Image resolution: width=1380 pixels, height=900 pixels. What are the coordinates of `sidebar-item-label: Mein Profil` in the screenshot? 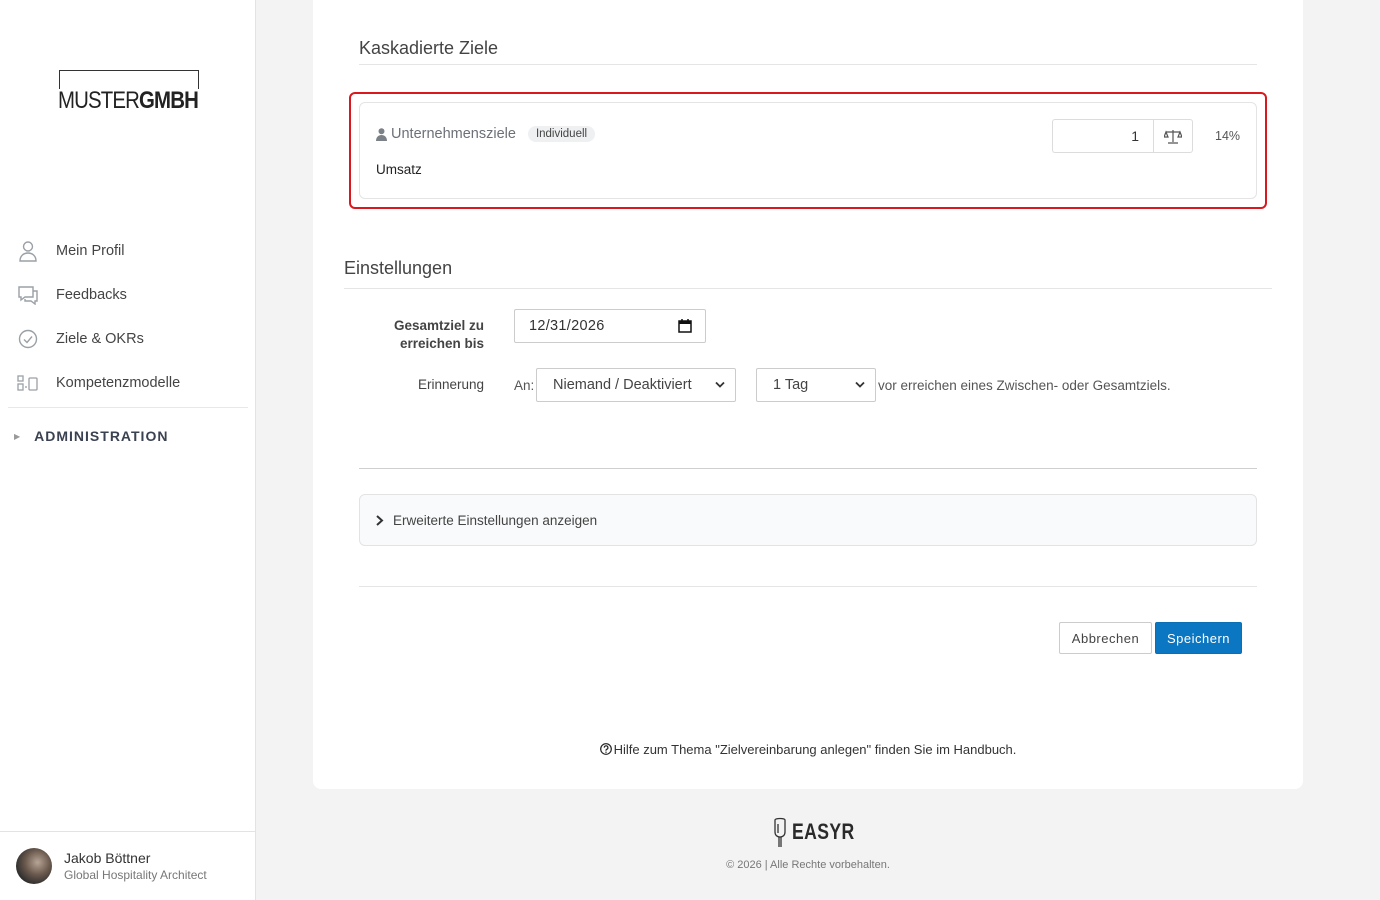 It's located at (90, 251).